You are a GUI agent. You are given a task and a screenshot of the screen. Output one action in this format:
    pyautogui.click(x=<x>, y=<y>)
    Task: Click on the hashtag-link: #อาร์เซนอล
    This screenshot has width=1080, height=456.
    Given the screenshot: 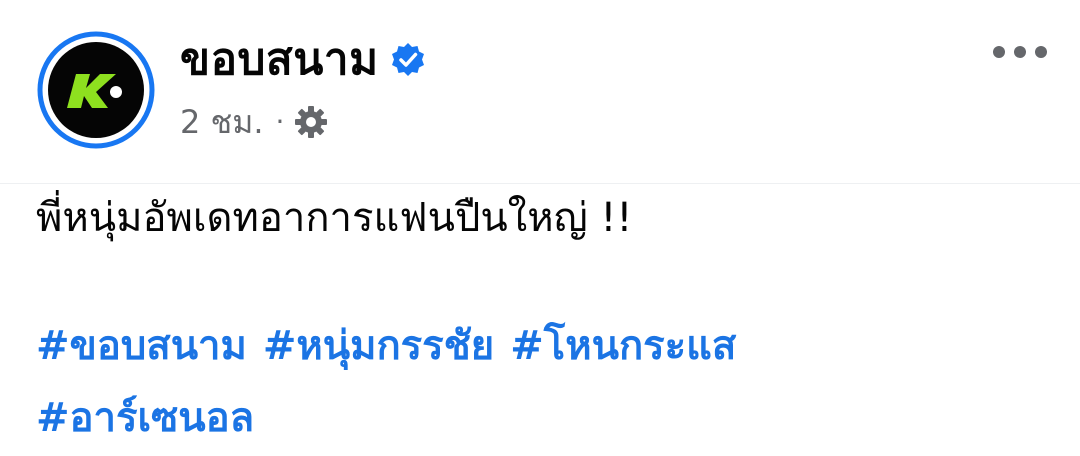 What is the action you would take?
    pyautogui.click(x=145, y=418)
    